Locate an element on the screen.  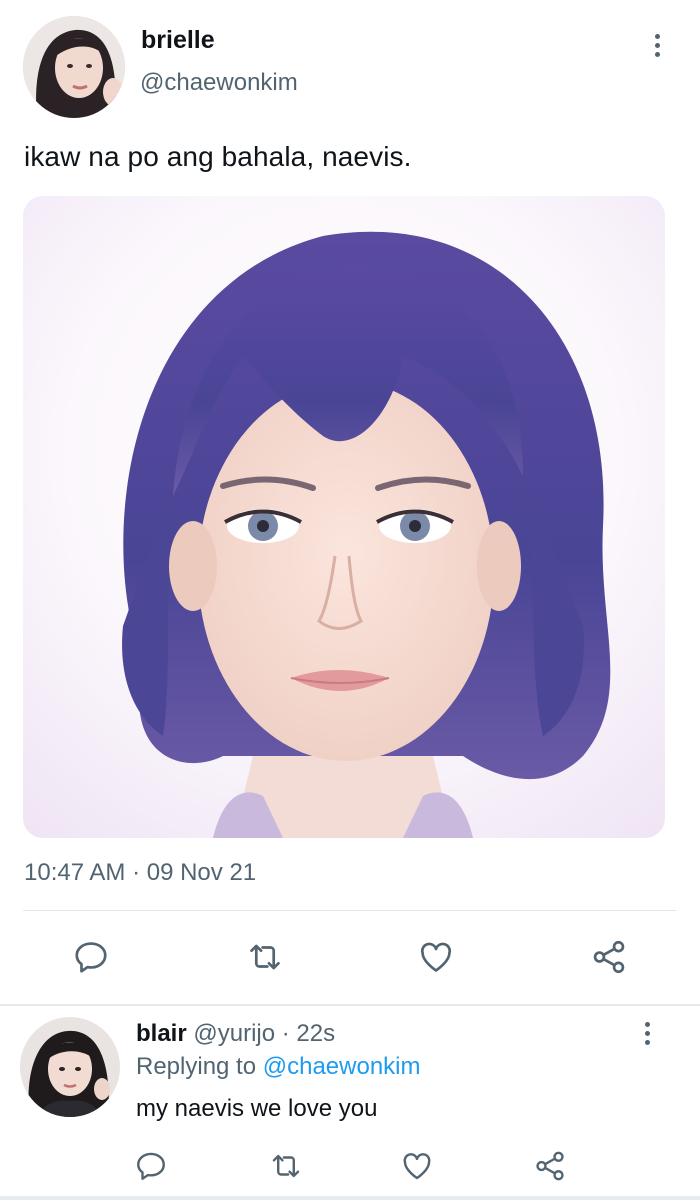
author-name: brielle is located at coordinates (178, 40).